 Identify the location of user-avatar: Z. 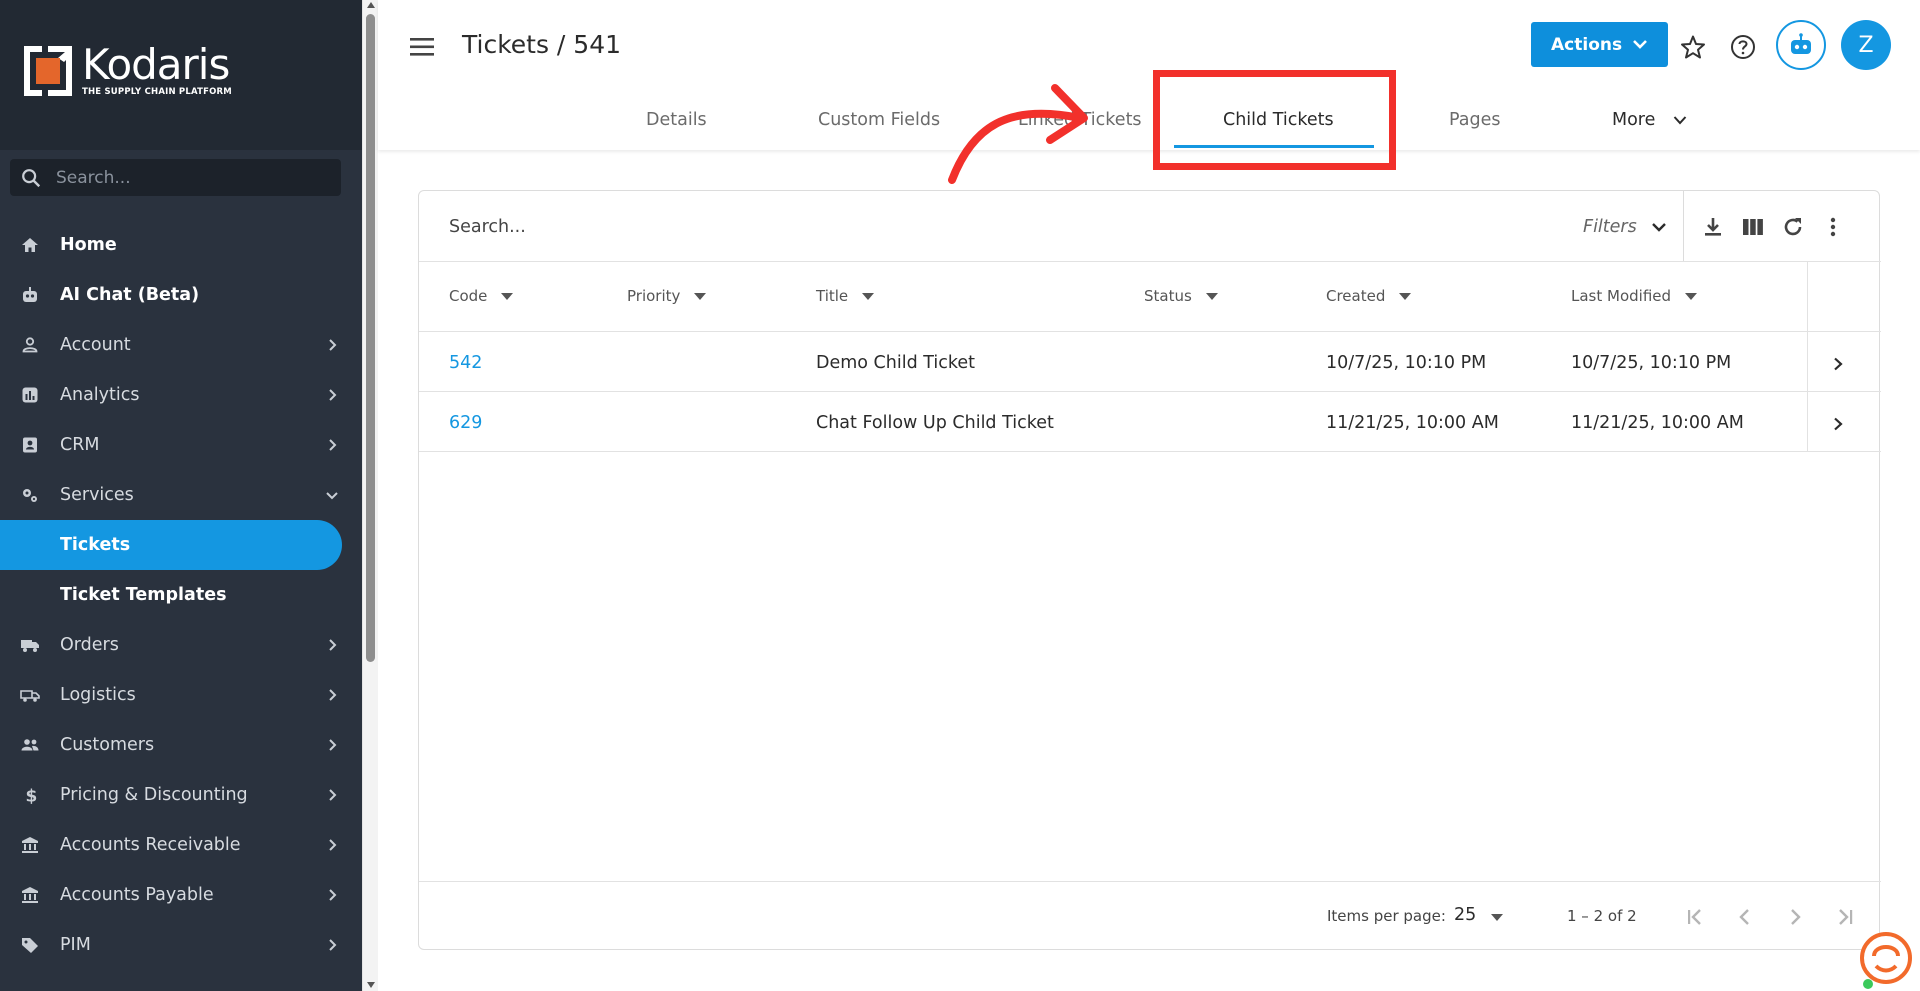
(1866, 45).